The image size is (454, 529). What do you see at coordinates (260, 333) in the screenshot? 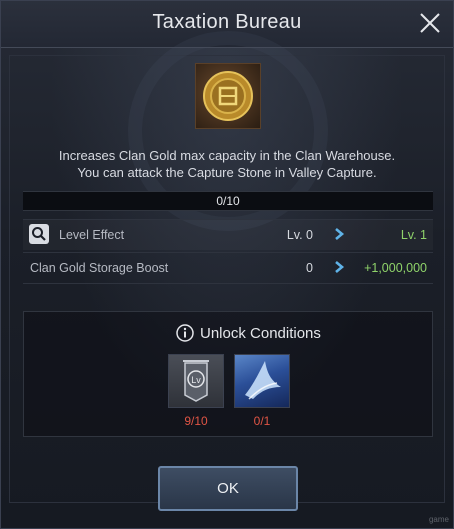
I see `unlock-conditions-title: Unlock Conditions` at bounding box center [260, 333].